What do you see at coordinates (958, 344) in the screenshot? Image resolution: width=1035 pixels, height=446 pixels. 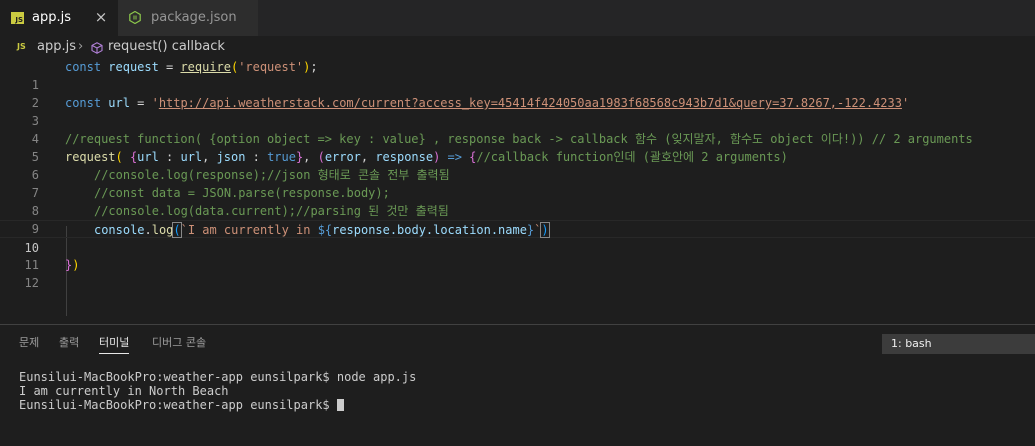 I see `terminal-select: 1: bash` at bounding box center [958, 344].